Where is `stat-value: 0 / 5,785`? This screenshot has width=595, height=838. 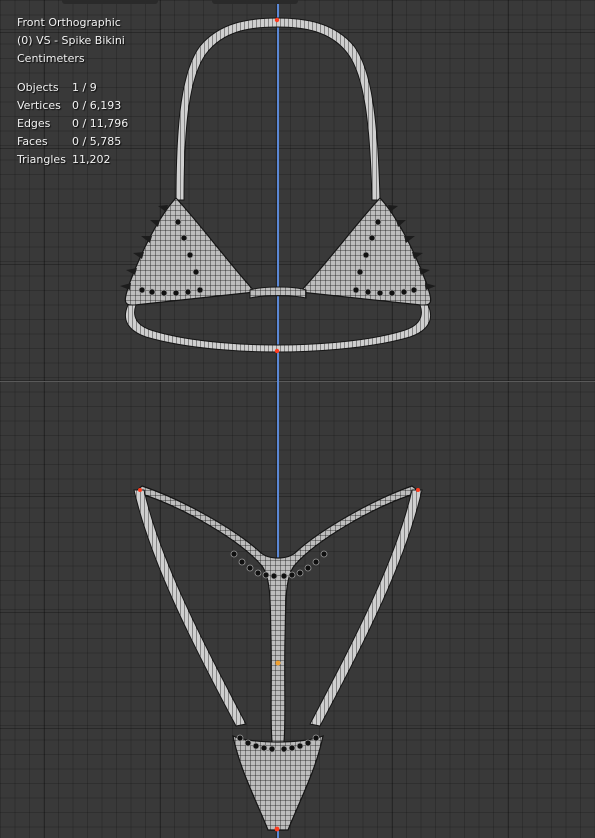
stat-value: 0 / 5,785 is located at coordinates (97, 141).